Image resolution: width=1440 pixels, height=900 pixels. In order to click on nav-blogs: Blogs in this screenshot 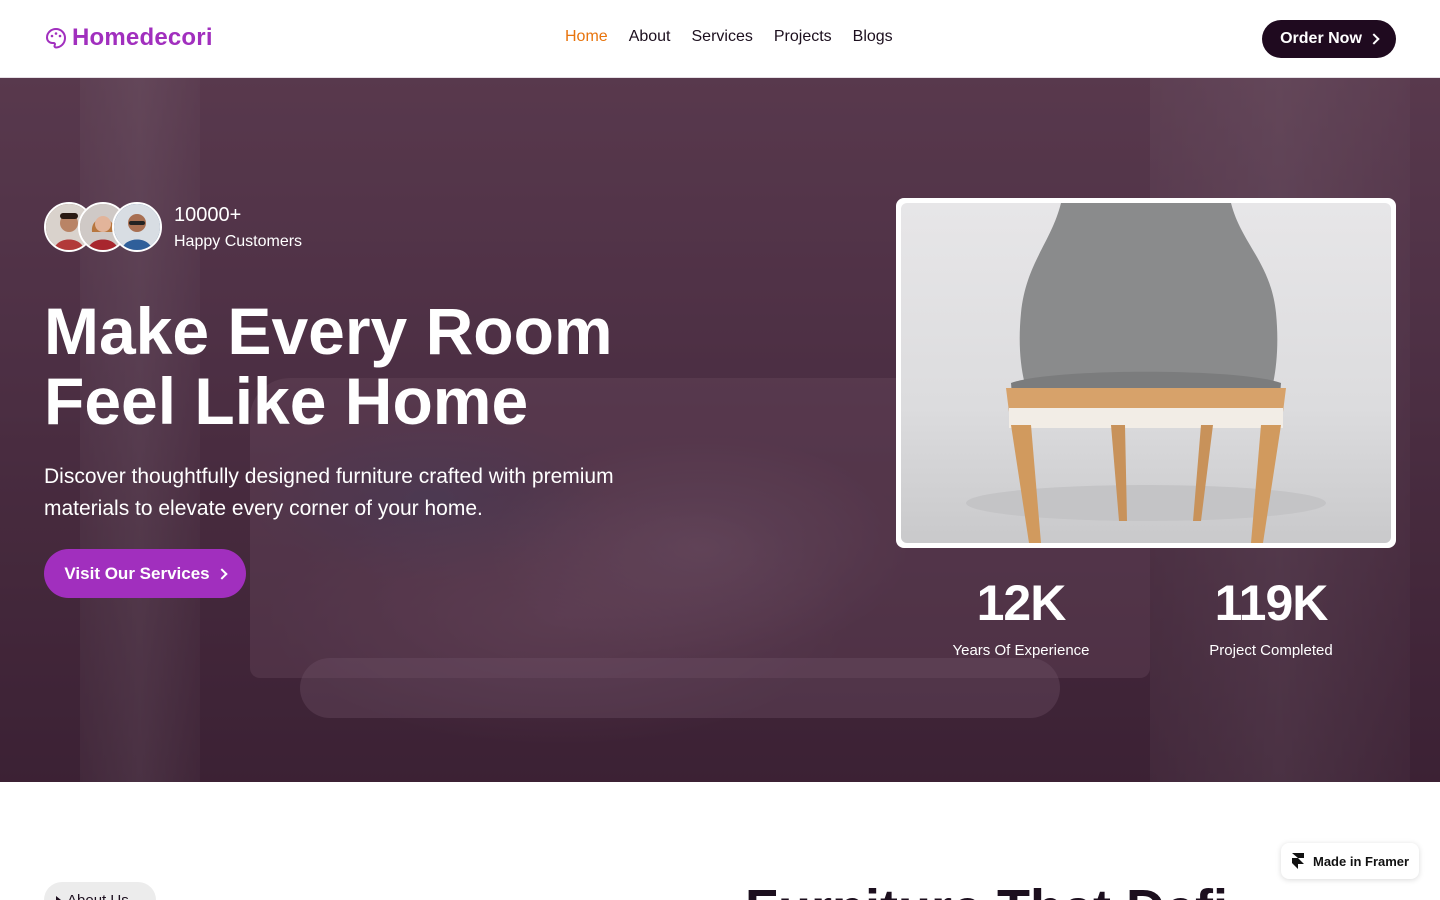, I will do `click(873, 37)`.